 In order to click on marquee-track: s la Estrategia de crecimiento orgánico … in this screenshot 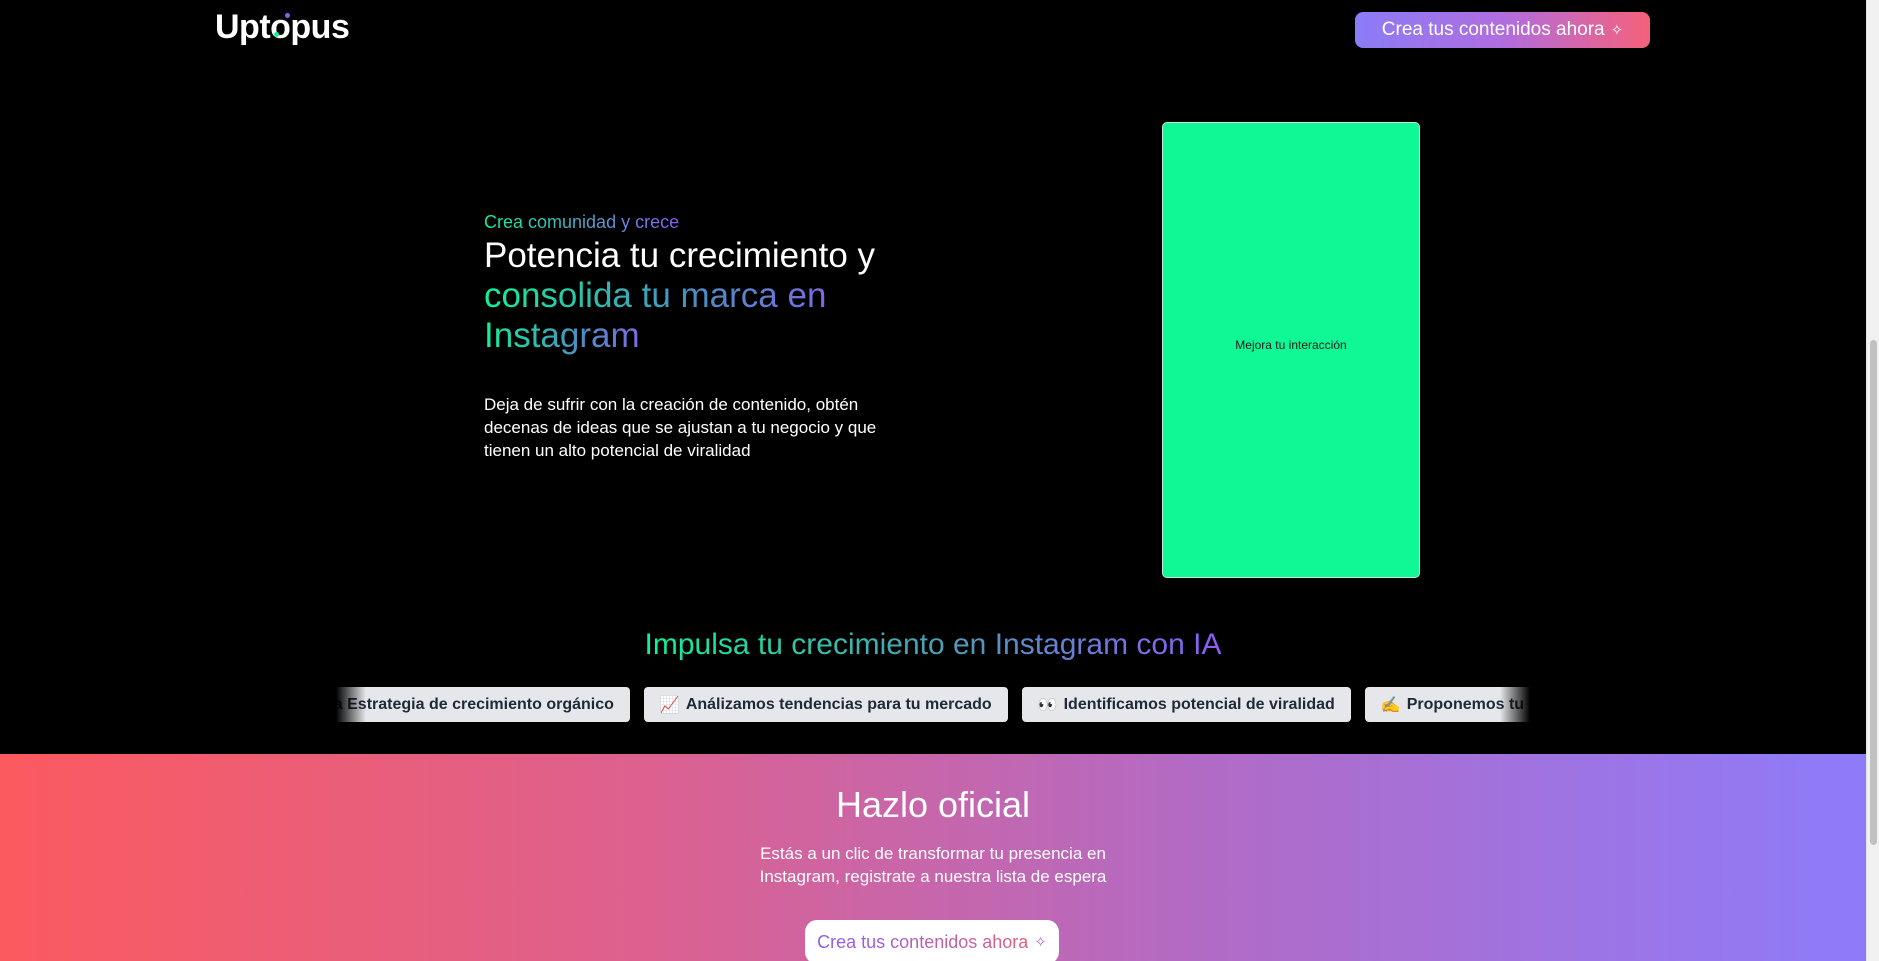, I will do `click(933, 704)`.